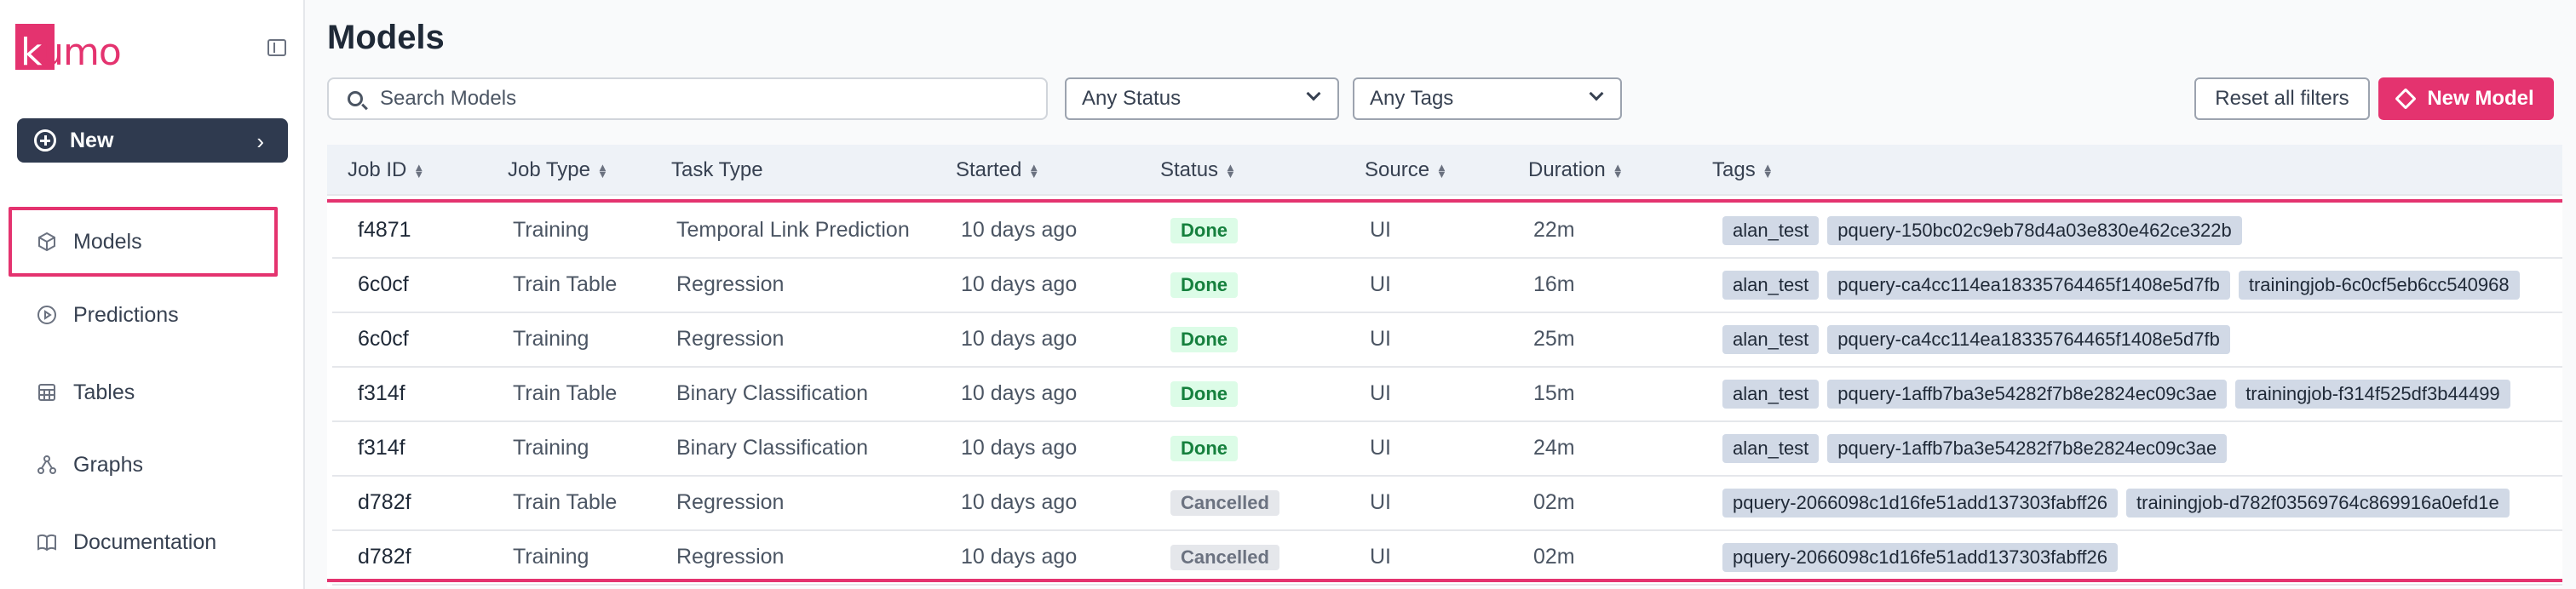 The width and height of the screenshot is (2576, 589). What do you see at coordinates (1567, 169) in the screenshot?
I see `column-label: Duration` at bounding box center [1567, 169].